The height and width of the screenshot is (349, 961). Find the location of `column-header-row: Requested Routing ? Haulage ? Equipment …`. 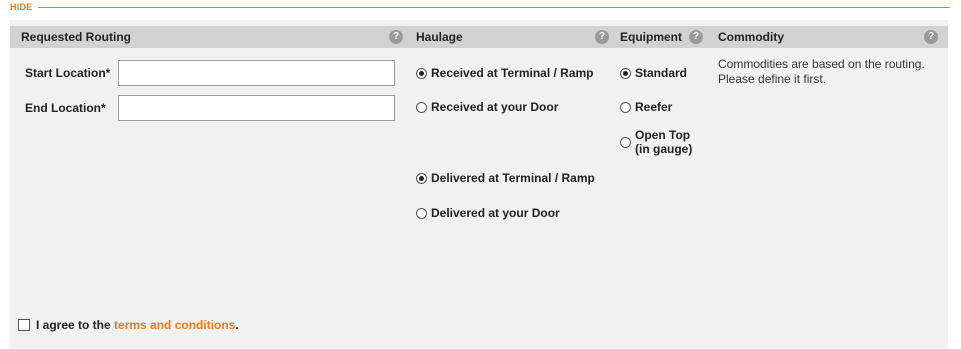

column-header-row: Requested Routing ? Haulage ? Equipment … is located at coordinates (479, 37).